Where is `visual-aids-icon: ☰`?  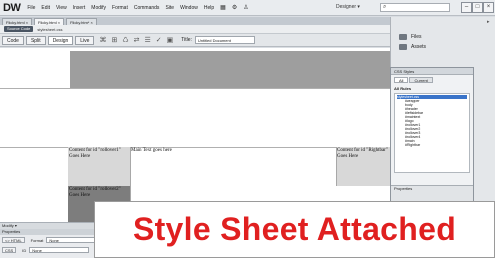 visual-aids-icon: ☰ is located at coordinates (147, 40).